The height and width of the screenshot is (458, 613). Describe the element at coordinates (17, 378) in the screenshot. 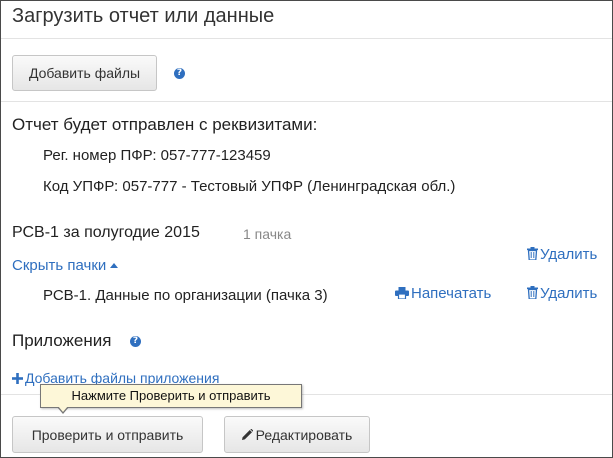

I see `plus-icon` at that location.